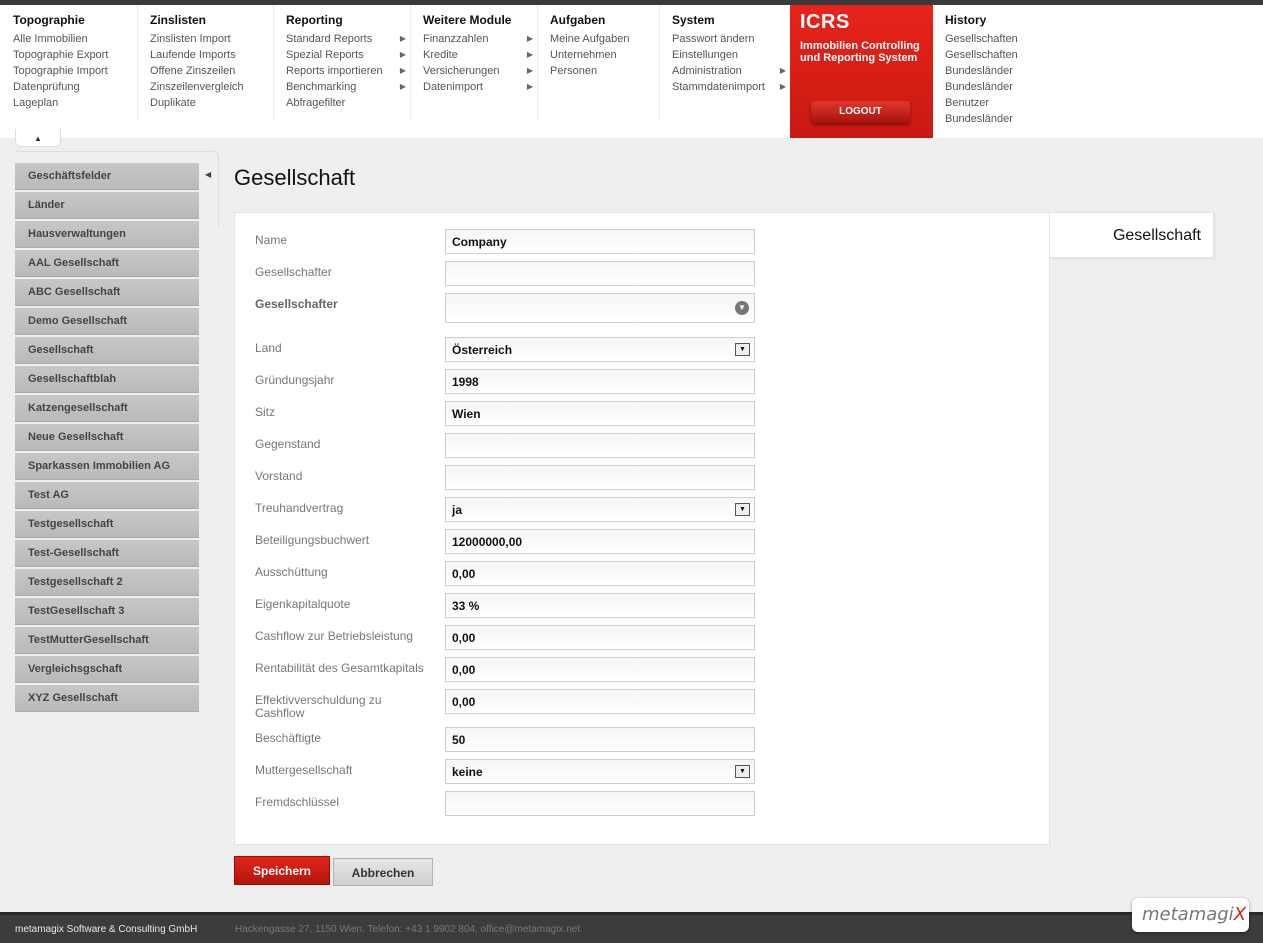 This screenshot has height=943, width=1263. What do you see at coordinates (211, 71) in the screenshot?
I see `menu-item: Offene Zinszeilen` at bounding box center [211, 71].